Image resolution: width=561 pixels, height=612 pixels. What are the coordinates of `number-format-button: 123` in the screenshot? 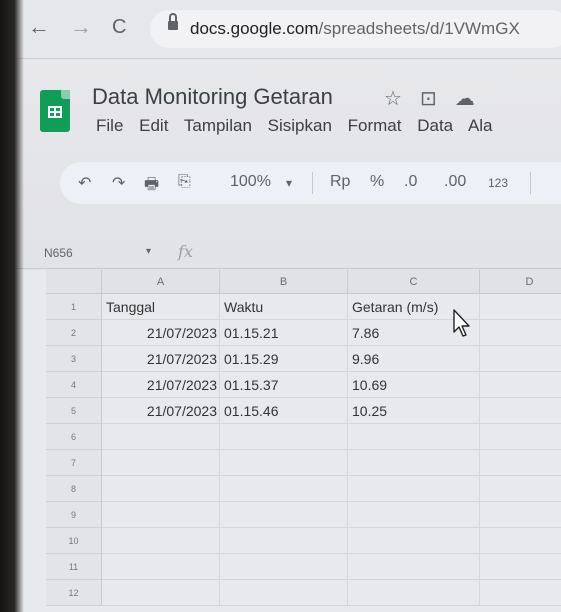 It's located at (498, 183).